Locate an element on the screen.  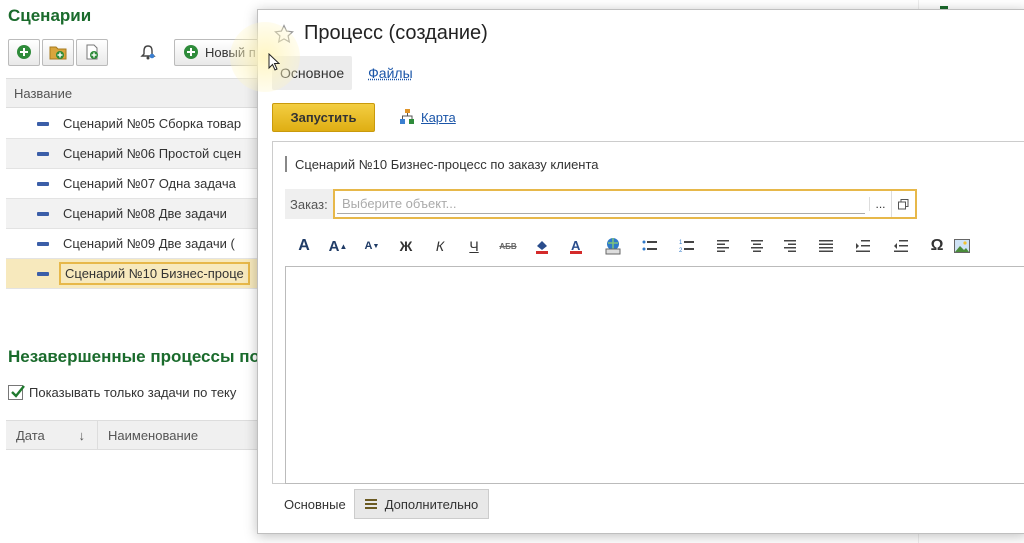
new-button: Новый п is located at coordinates (219, 52).